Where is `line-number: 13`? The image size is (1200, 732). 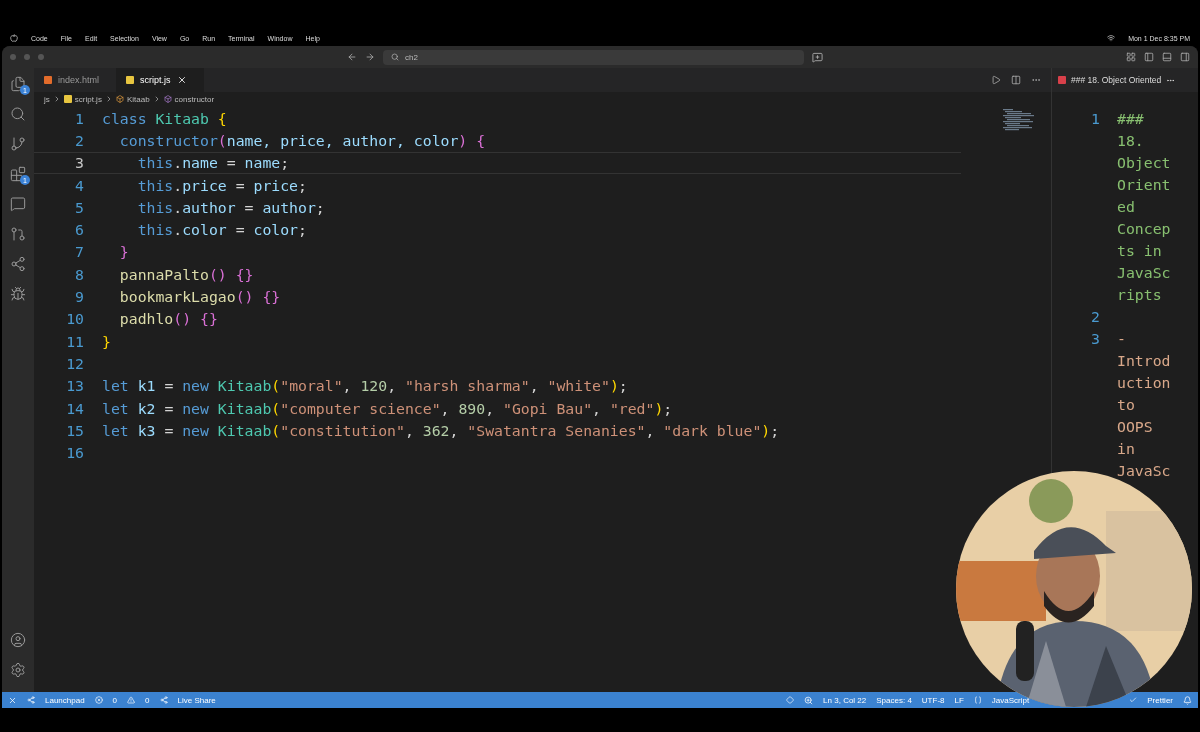 line-number: 13 is located at coordinates (75, 386).